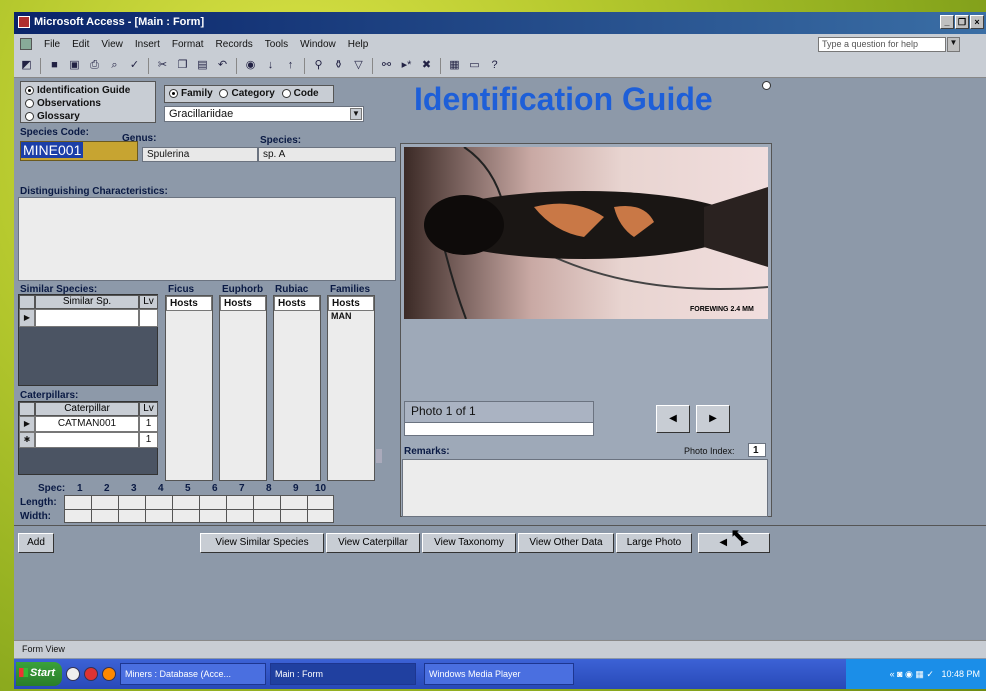 The image size is (986, 691). Describe the element at coordinates (24, 22) in the screenshot. I see `access-app-icon` at that location.